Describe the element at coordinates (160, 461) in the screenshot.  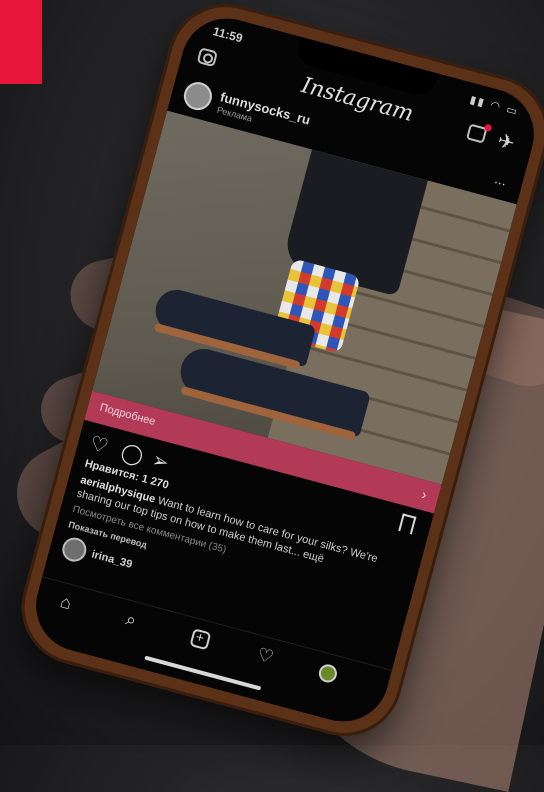
I see `share-icon: ➢` at that location.